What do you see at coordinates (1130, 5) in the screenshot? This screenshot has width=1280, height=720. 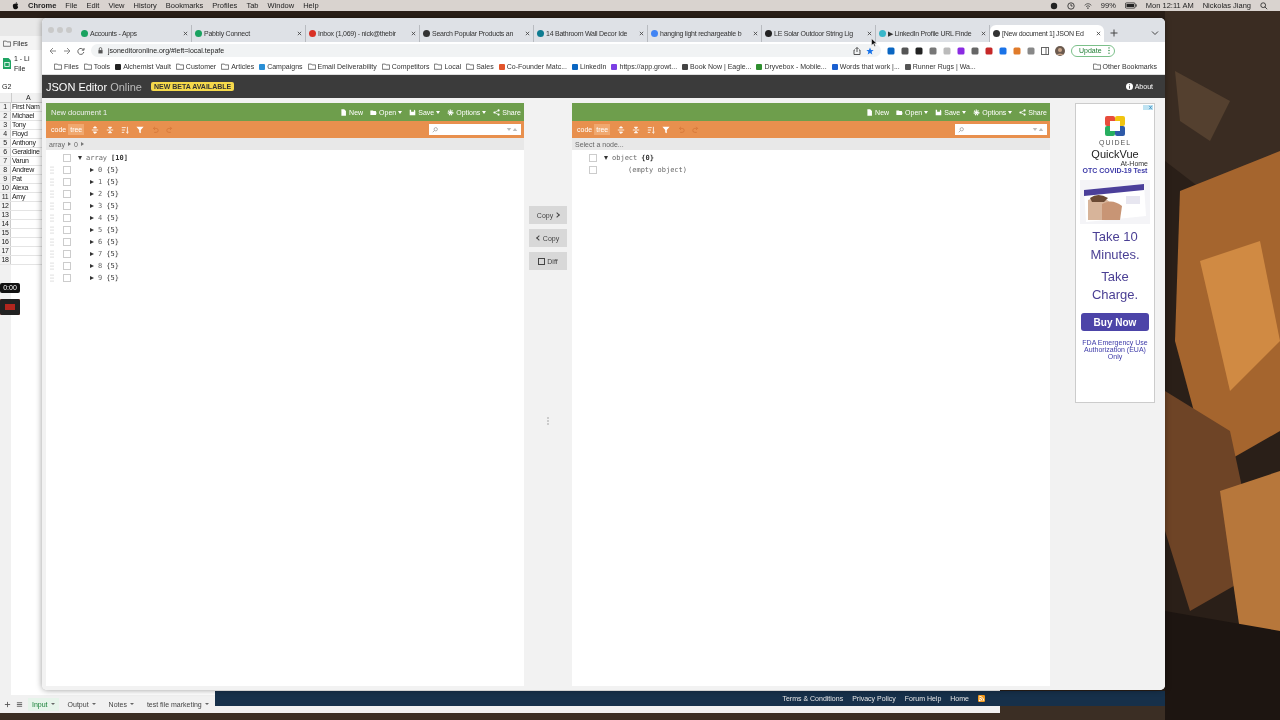 I see `battery-icon` at bounding box center [1130, 5].